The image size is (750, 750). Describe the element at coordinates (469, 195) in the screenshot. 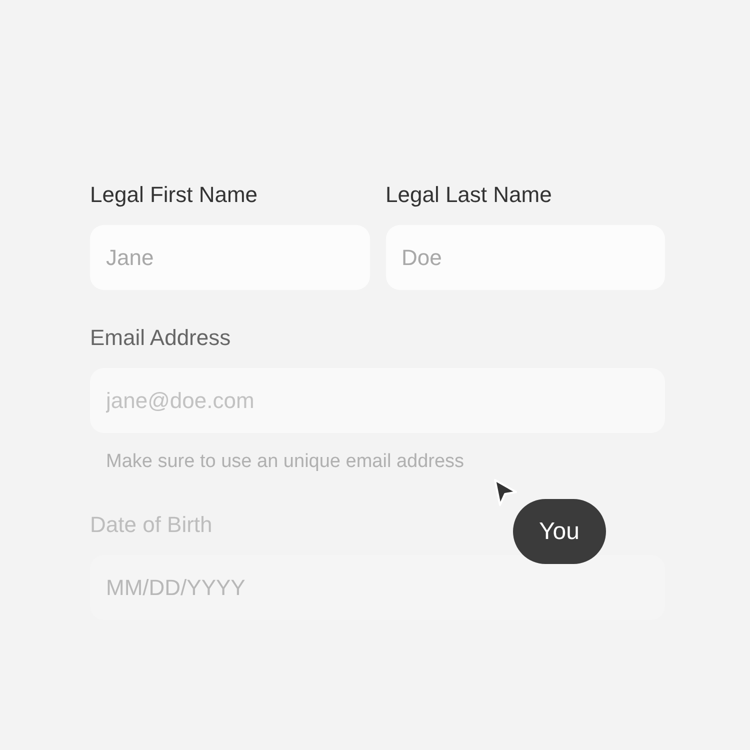

I see `field-label: Legal Last Name` at that location.